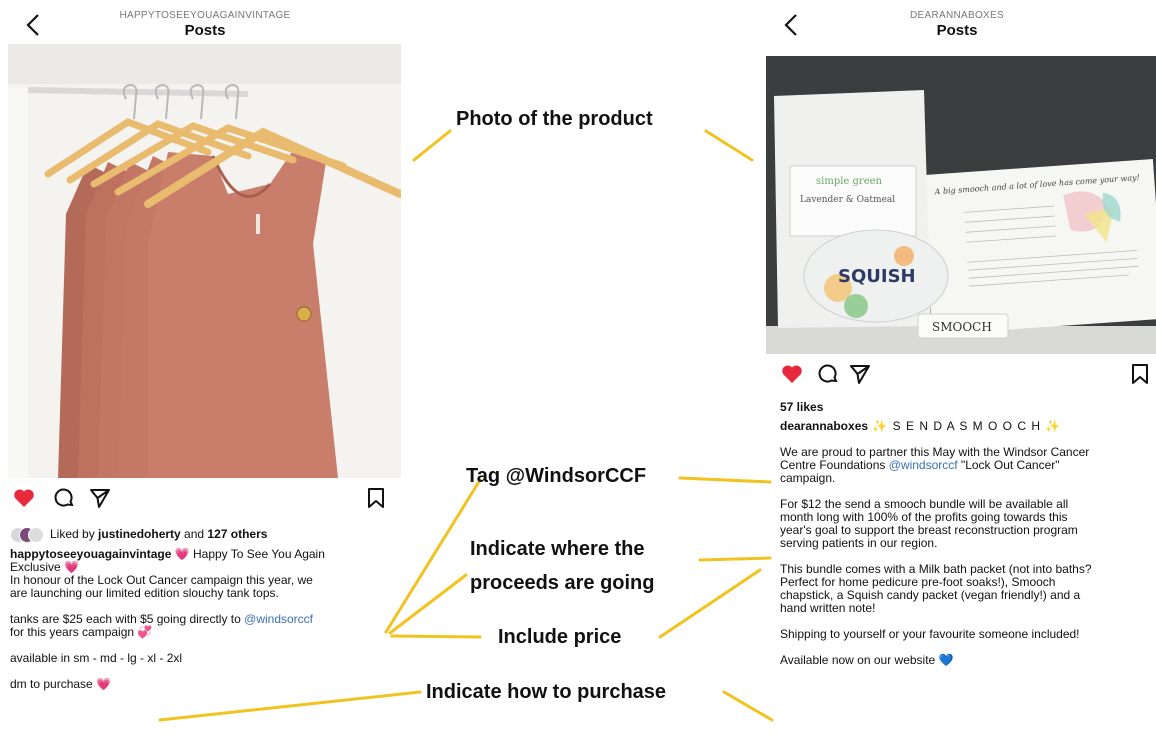  I want to click on annotation-price: Include price, so click(560, 637).